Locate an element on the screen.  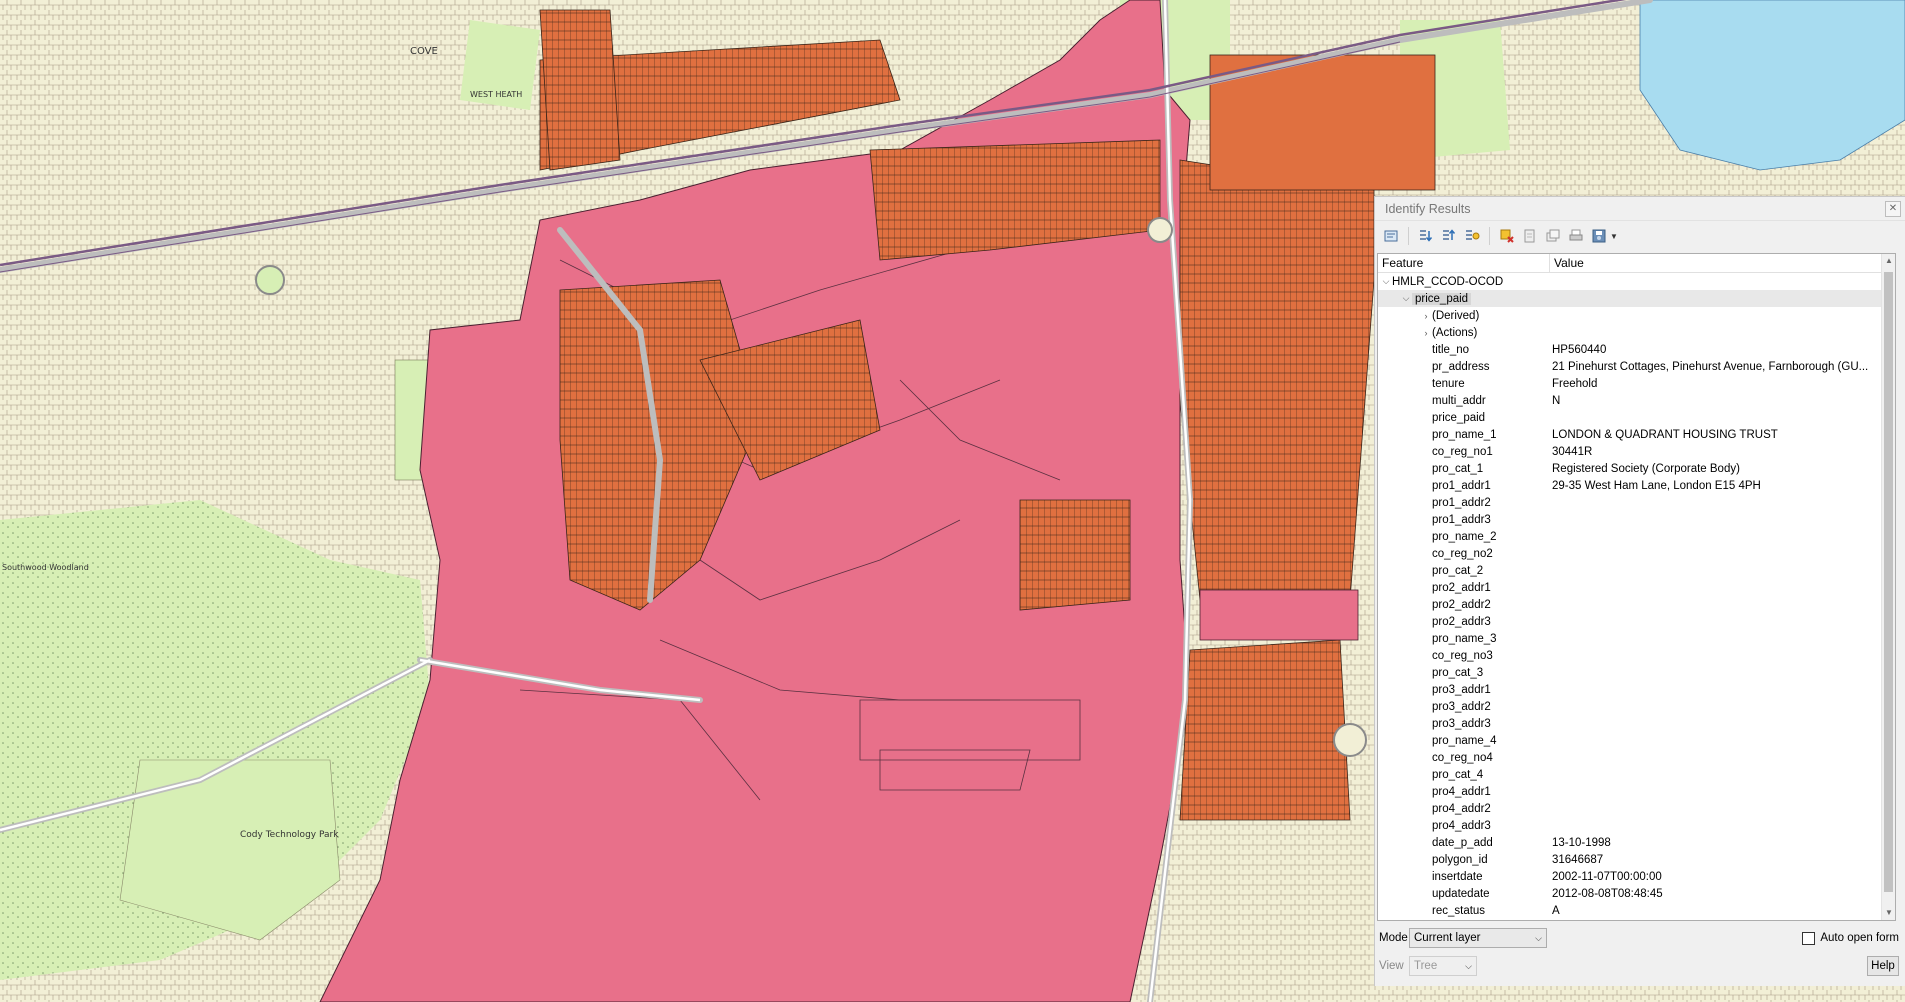
scroll-up-icon: ▲ is located at coordinates (1888, 261).